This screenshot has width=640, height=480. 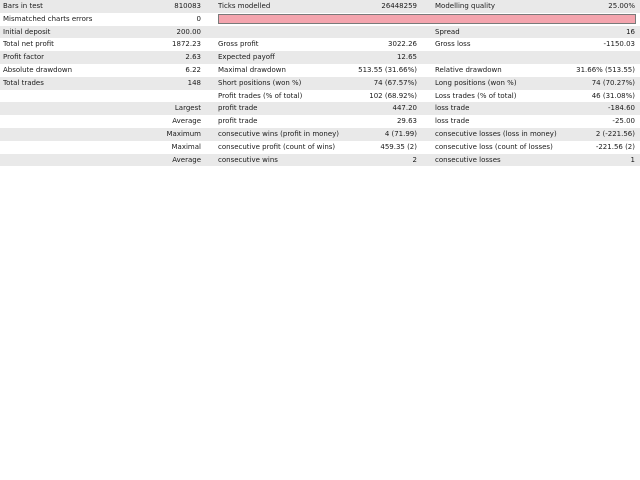 What do you see at coordinates (320, 32) in the screenshot?
I see `report-row-deposit: Initial deposit 200.00 Spread 16` at bounding box center [320, 32].